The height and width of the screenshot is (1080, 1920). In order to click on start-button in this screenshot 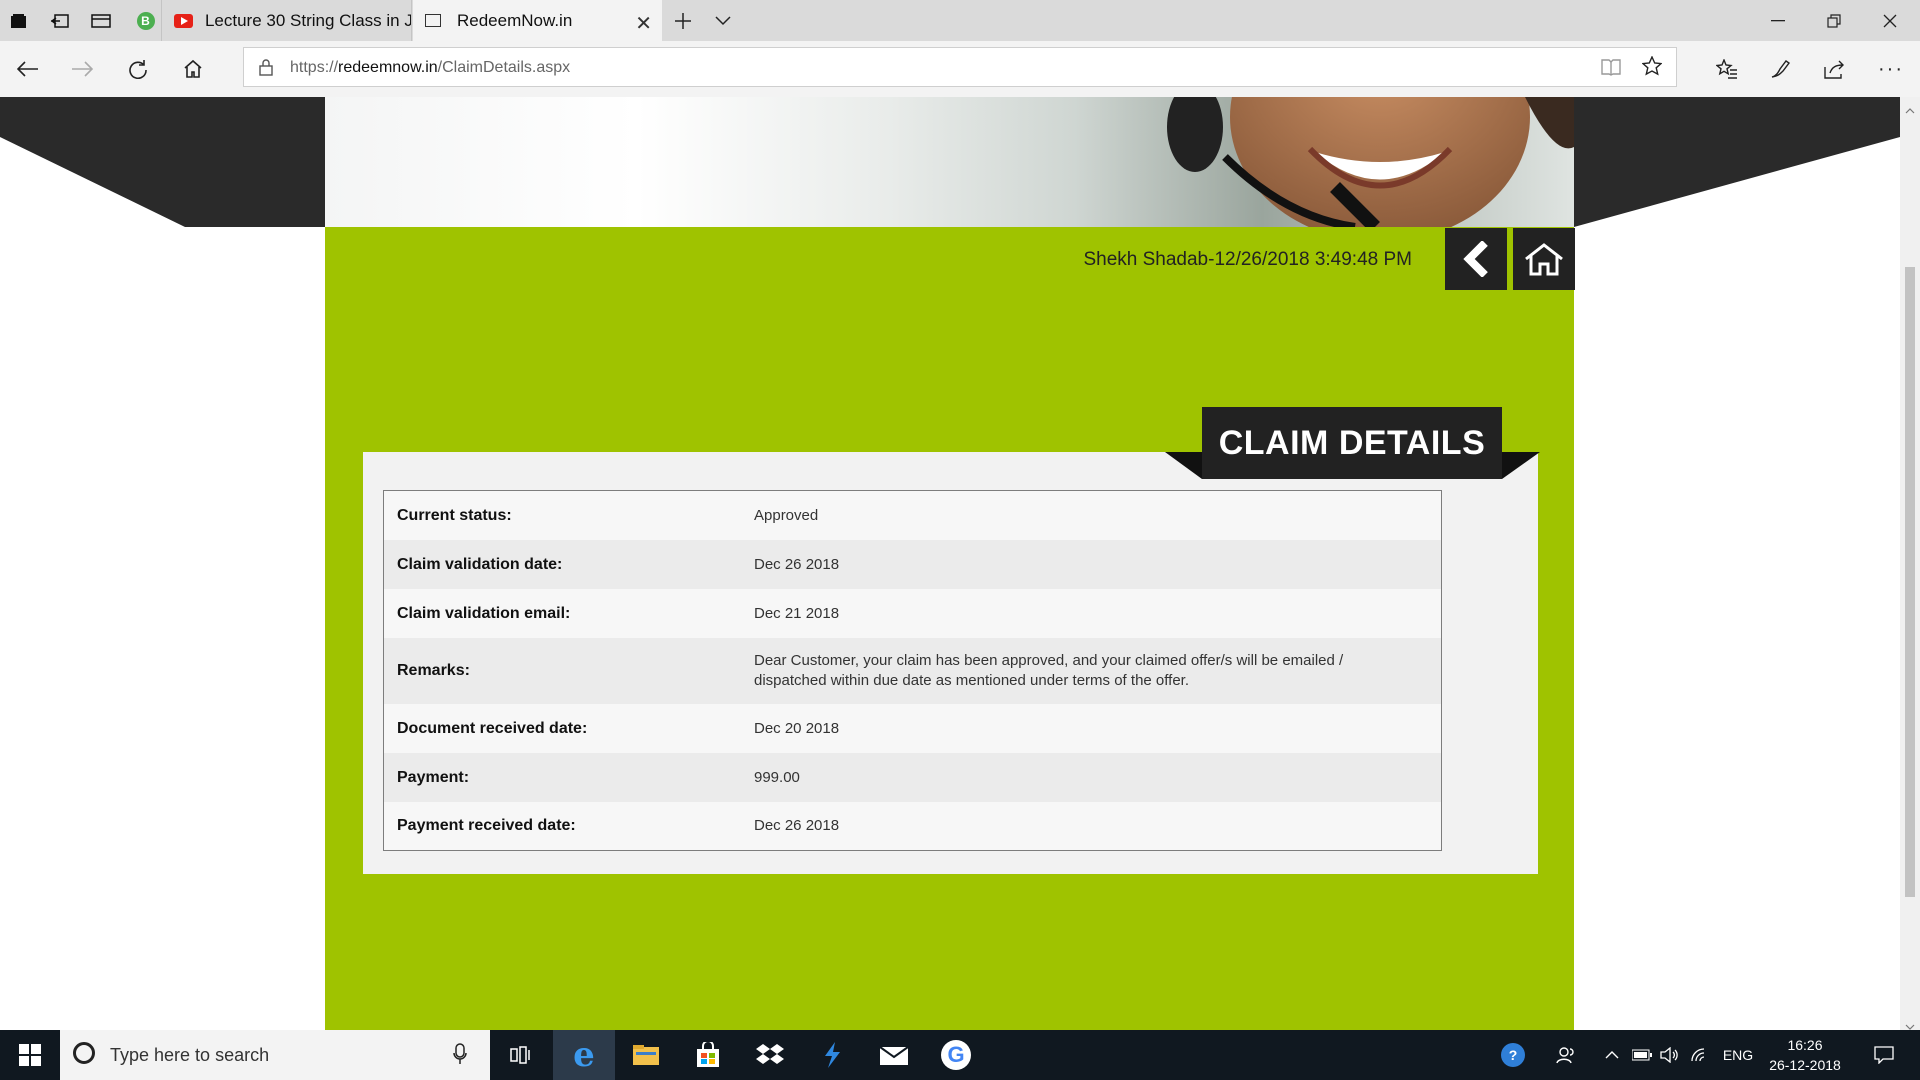, I will do `click(30, 1055)`.